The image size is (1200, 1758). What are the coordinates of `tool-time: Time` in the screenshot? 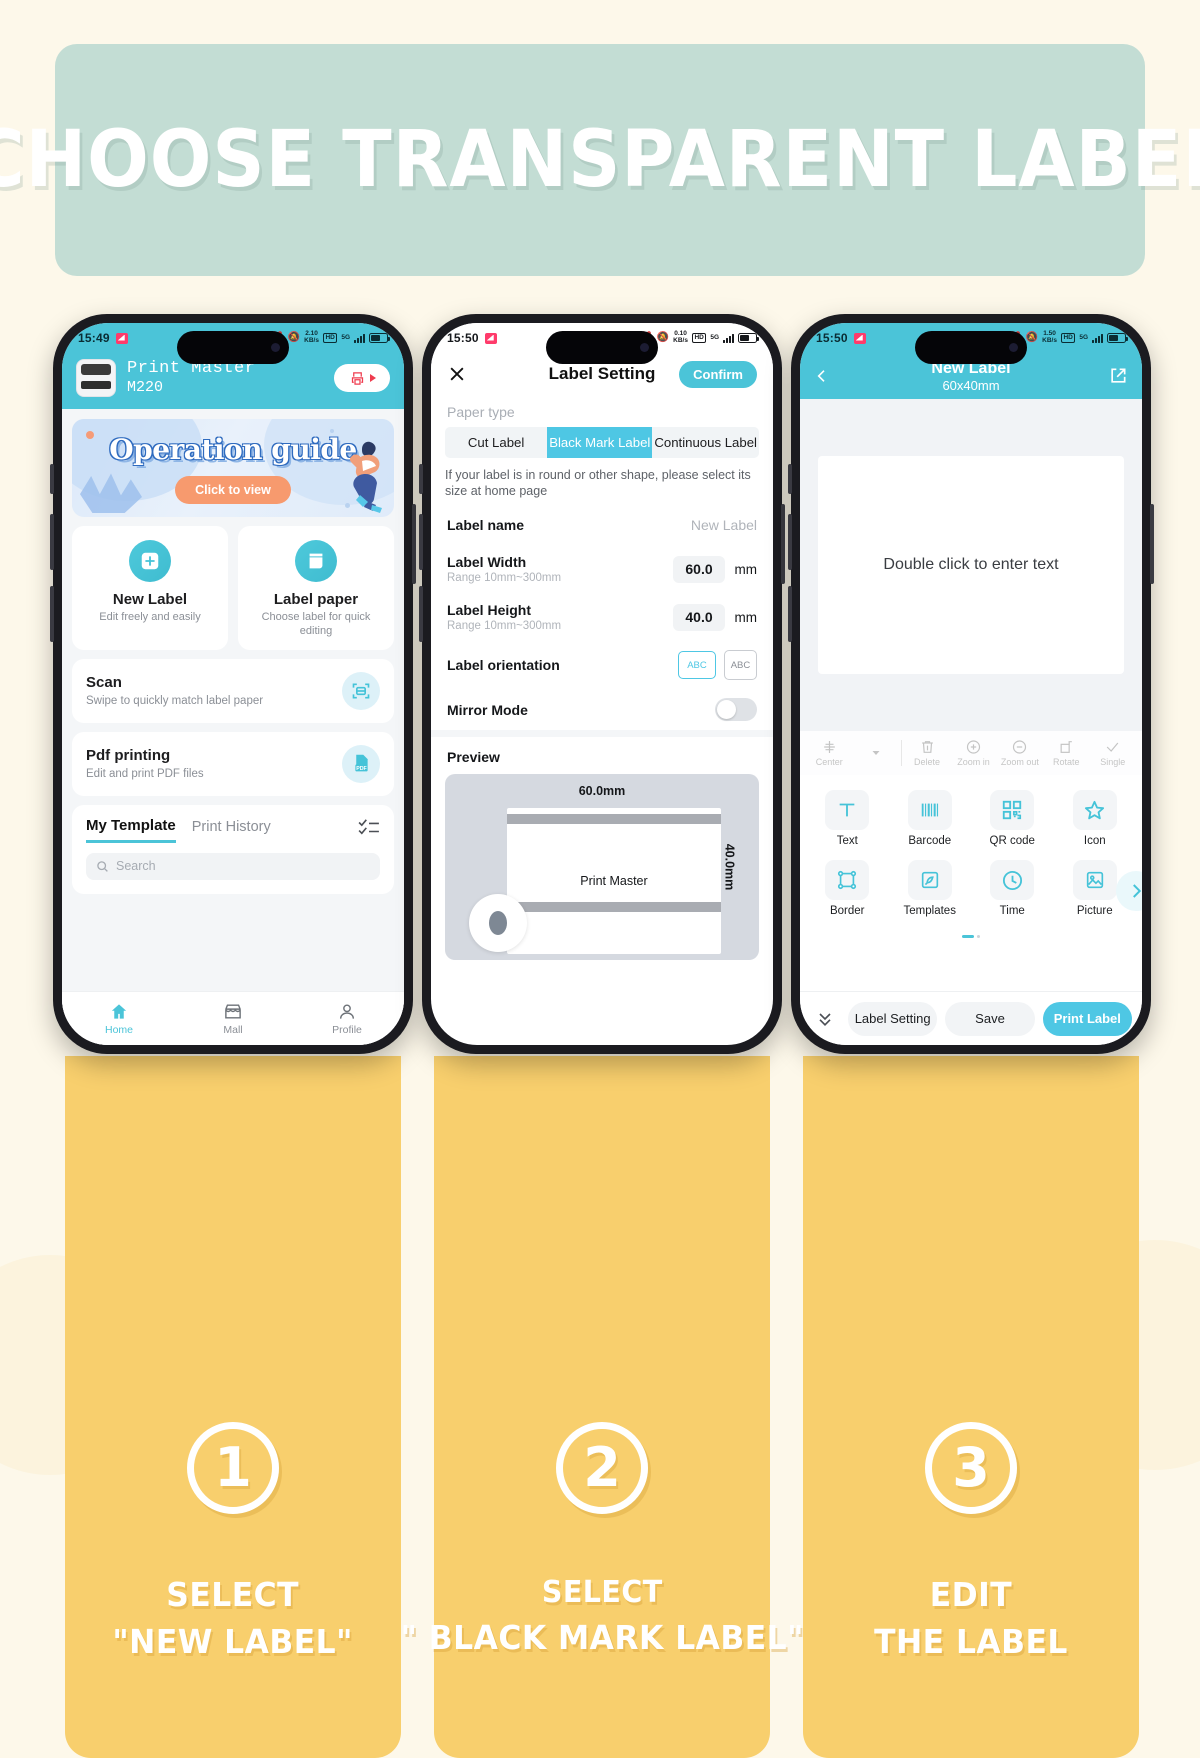 It's located at (1012, 890).